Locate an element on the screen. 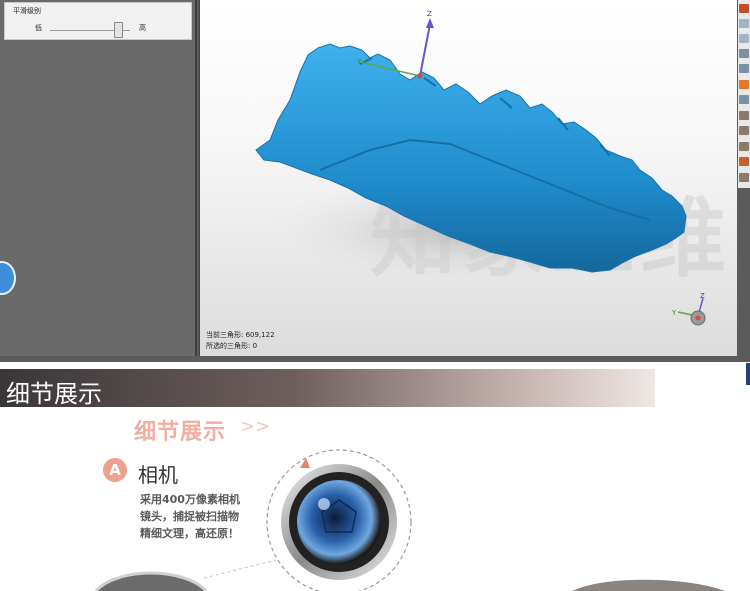 This screenshot has width=750, height=591. smoothing-panel: 平滑级别 低 高 is located at coordinates (98, 21).